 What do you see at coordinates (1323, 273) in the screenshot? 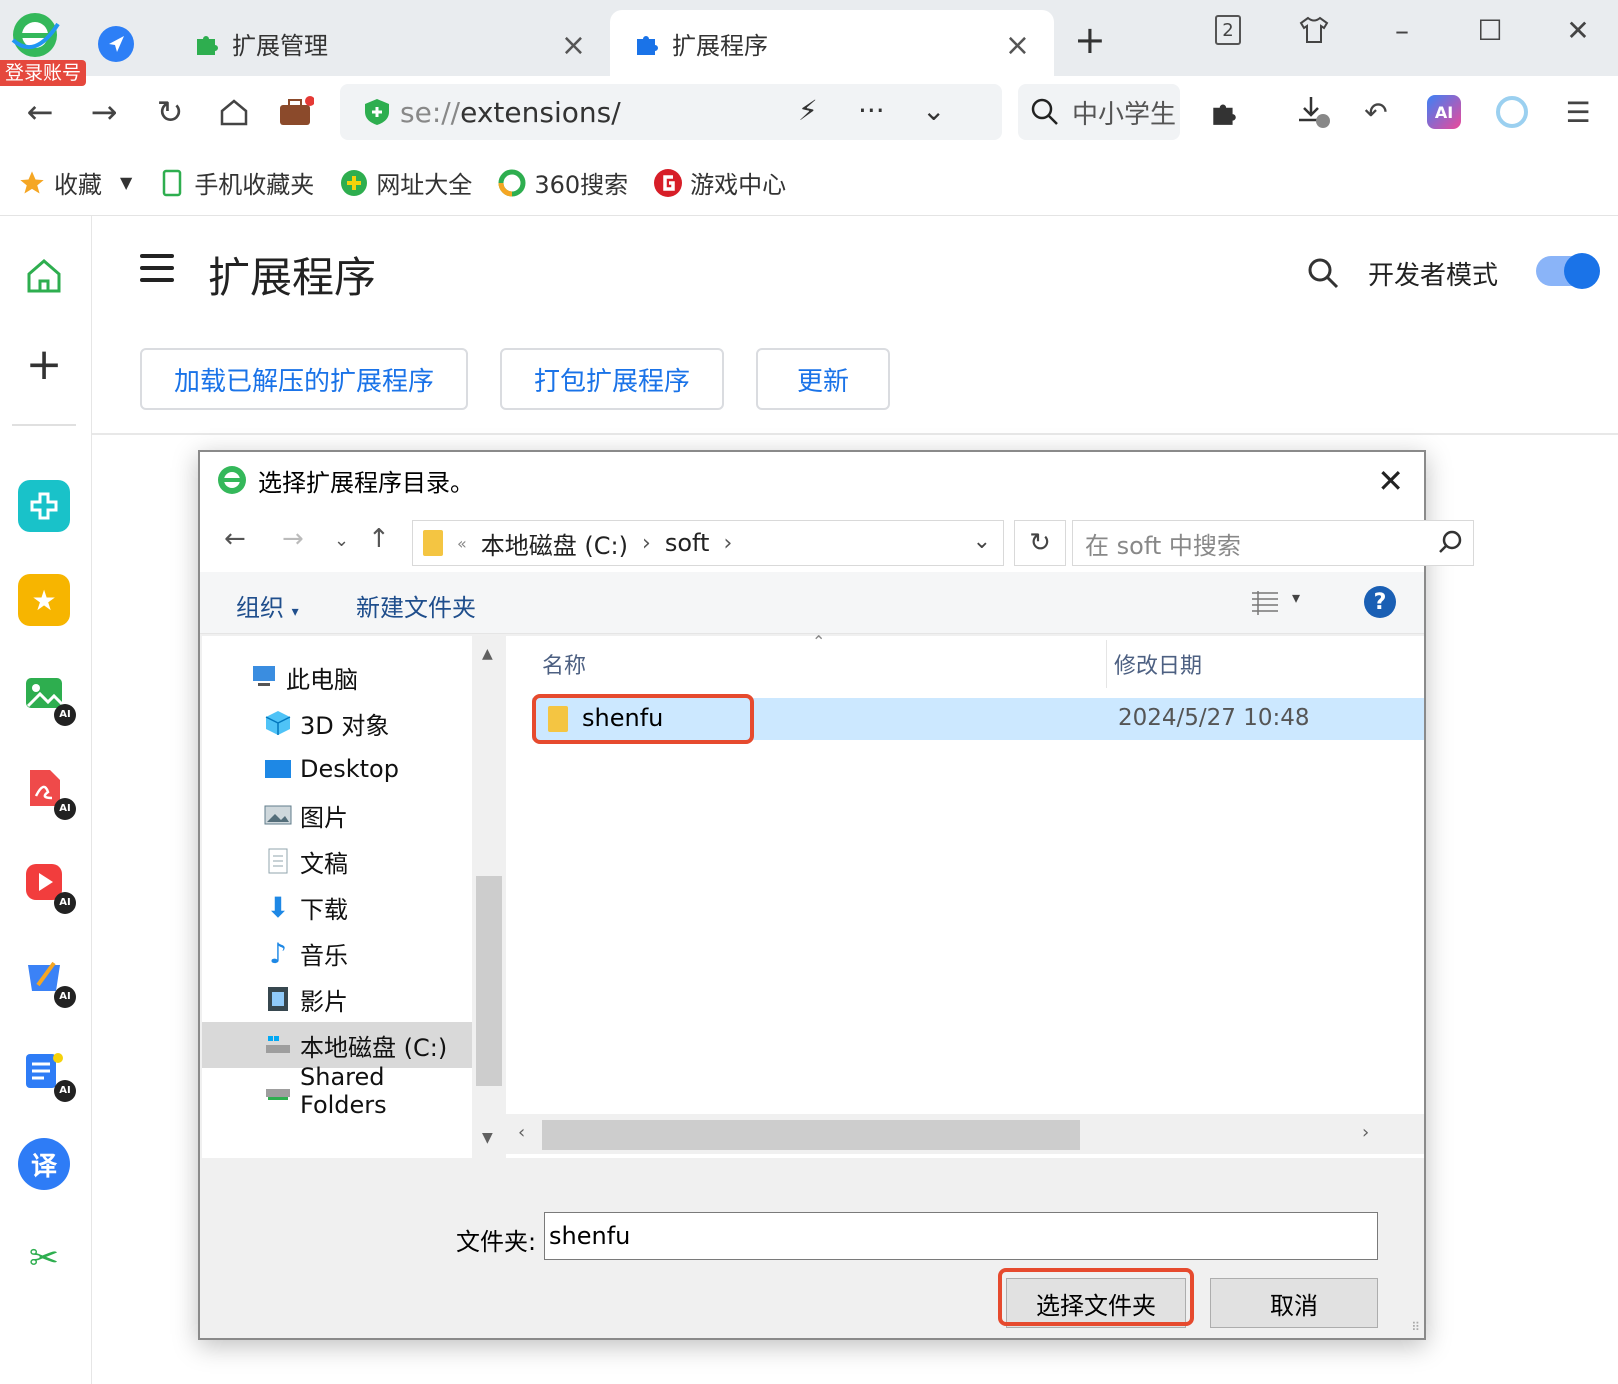
I see `search-icon` at bounding box center [1323, 273].